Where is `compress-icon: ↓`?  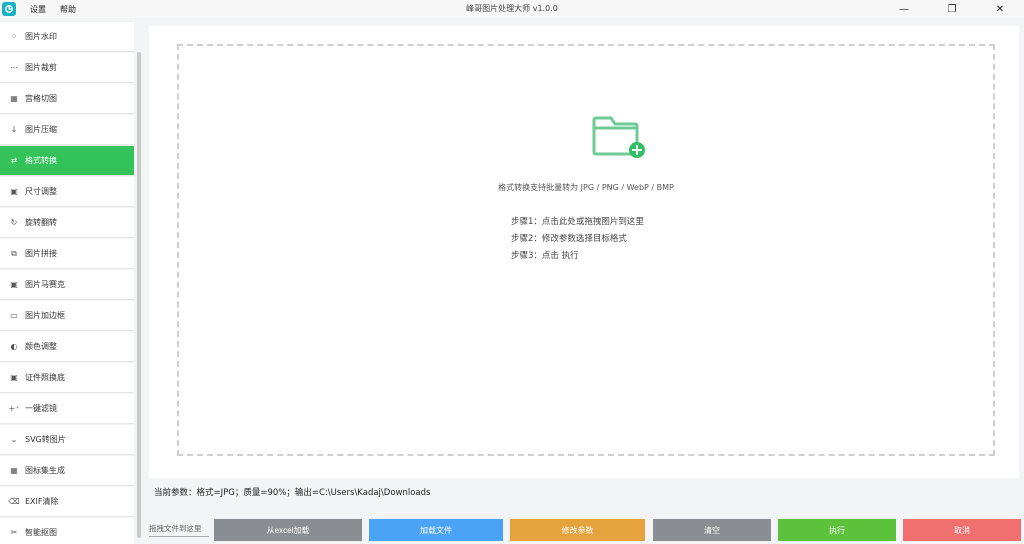 compress-icon: ↓ is located at coordinates (14, 129).